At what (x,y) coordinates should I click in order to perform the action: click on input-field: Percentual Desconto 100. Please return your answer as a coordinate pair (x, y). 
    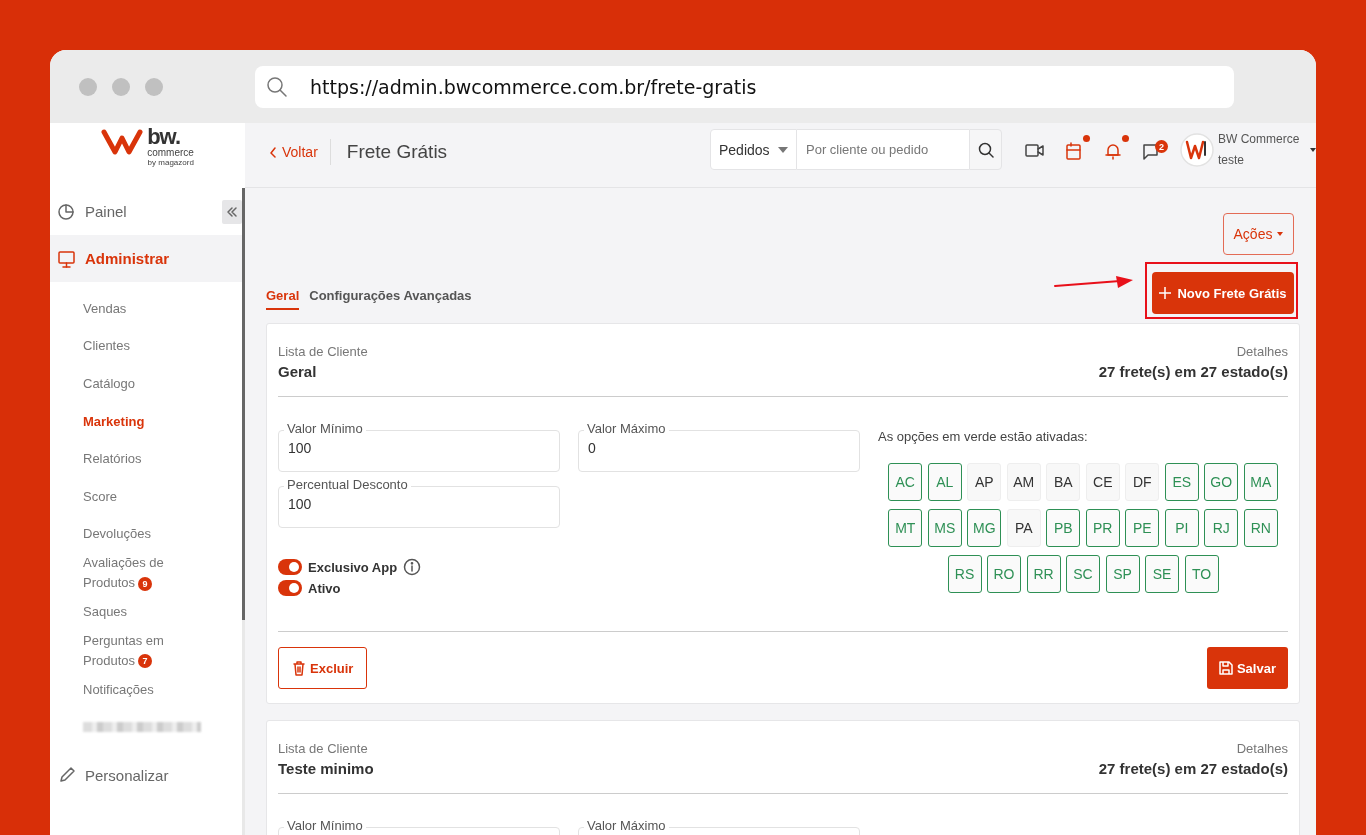
    Looking at the image, I should click on (419, 502).